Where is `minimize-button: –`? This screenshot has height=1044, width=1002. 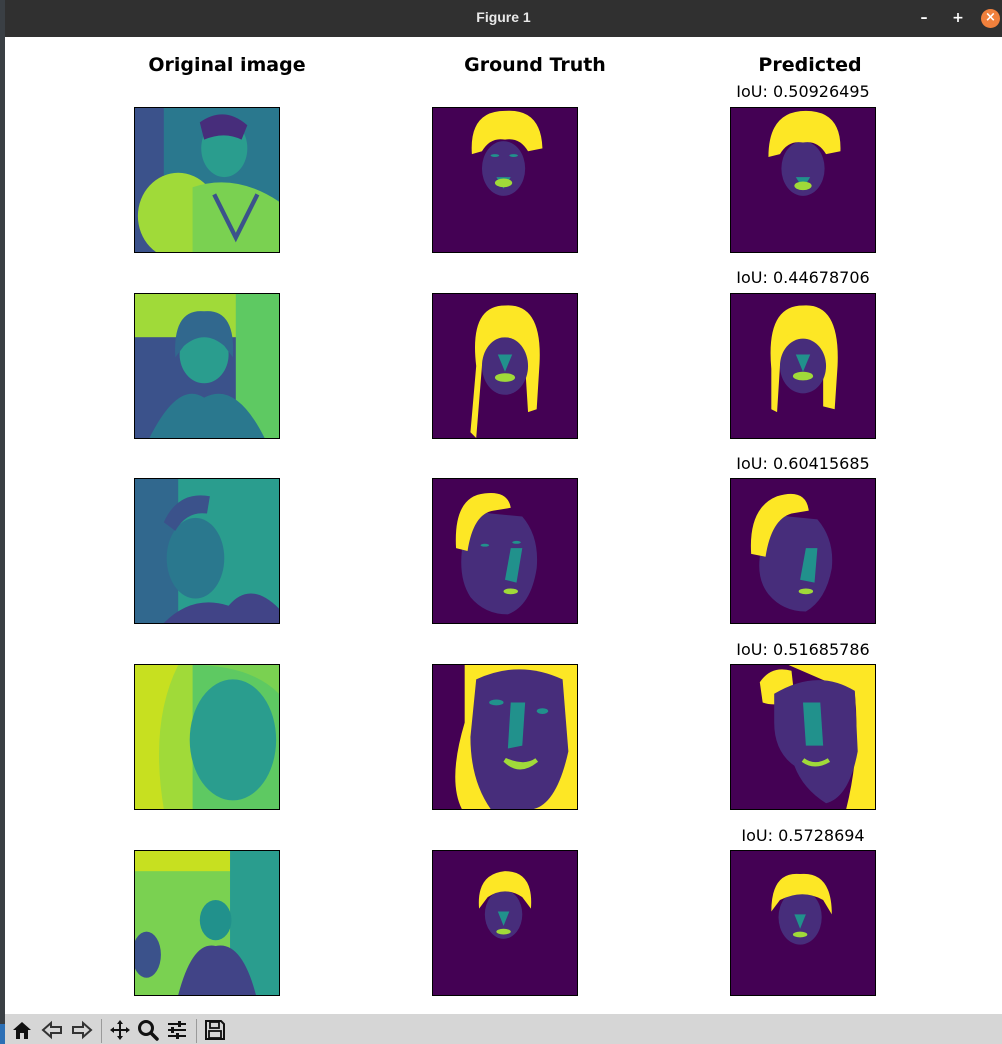 minimize-button: – is located at coordinates (924, 18).